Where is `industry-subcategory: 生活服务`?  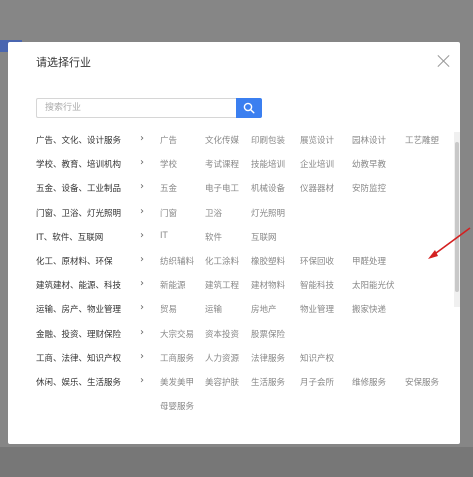 industry-subcategory: 生活服务 is located at coordinates (268, 382).